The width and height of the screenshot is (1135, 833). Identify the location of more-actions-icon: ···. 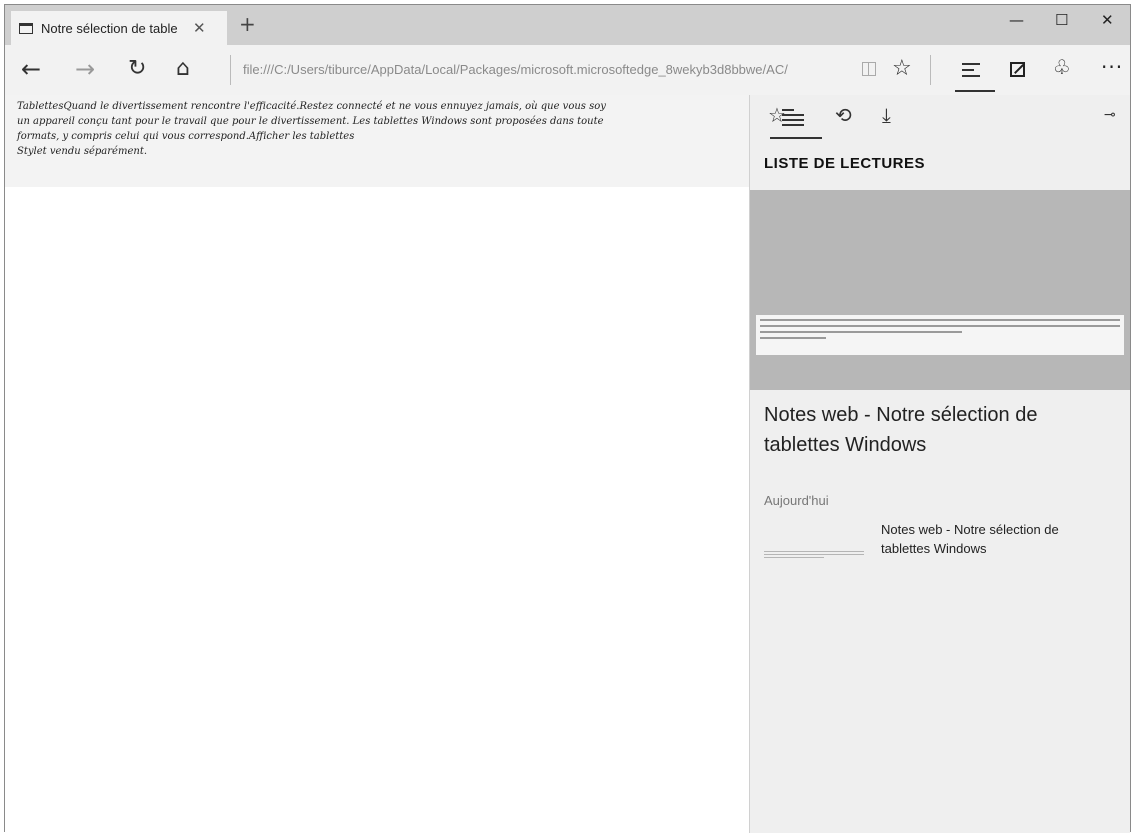
(1112, 67).